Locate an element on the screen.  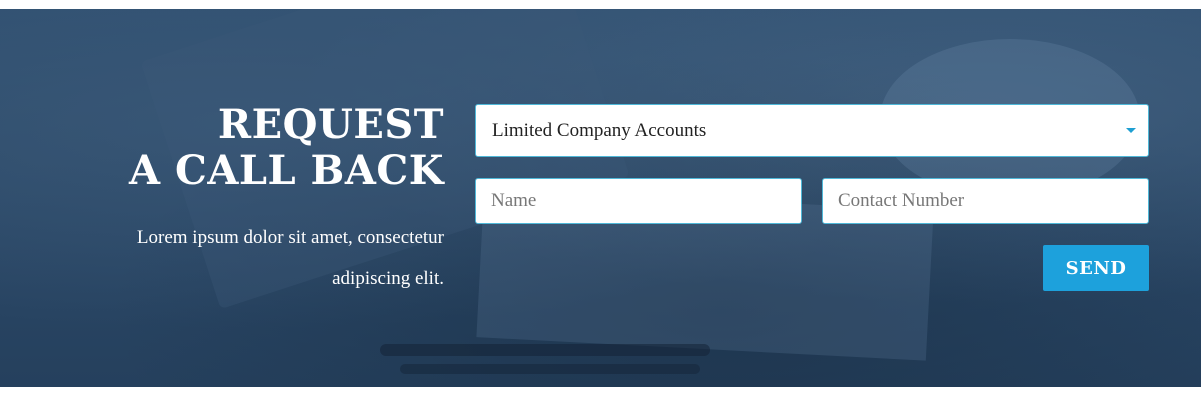
callback-heading: REQUEST A CALL BACK is located at coordinates (286, 148).